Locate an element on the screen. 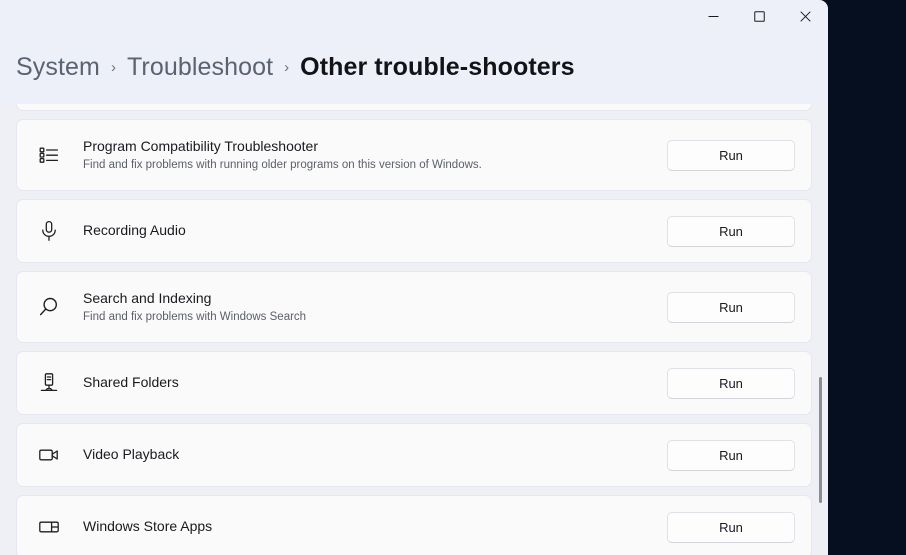 The height and width of the screenshot is (555, 906). partial-card-top is located at coordinates (414, 107).